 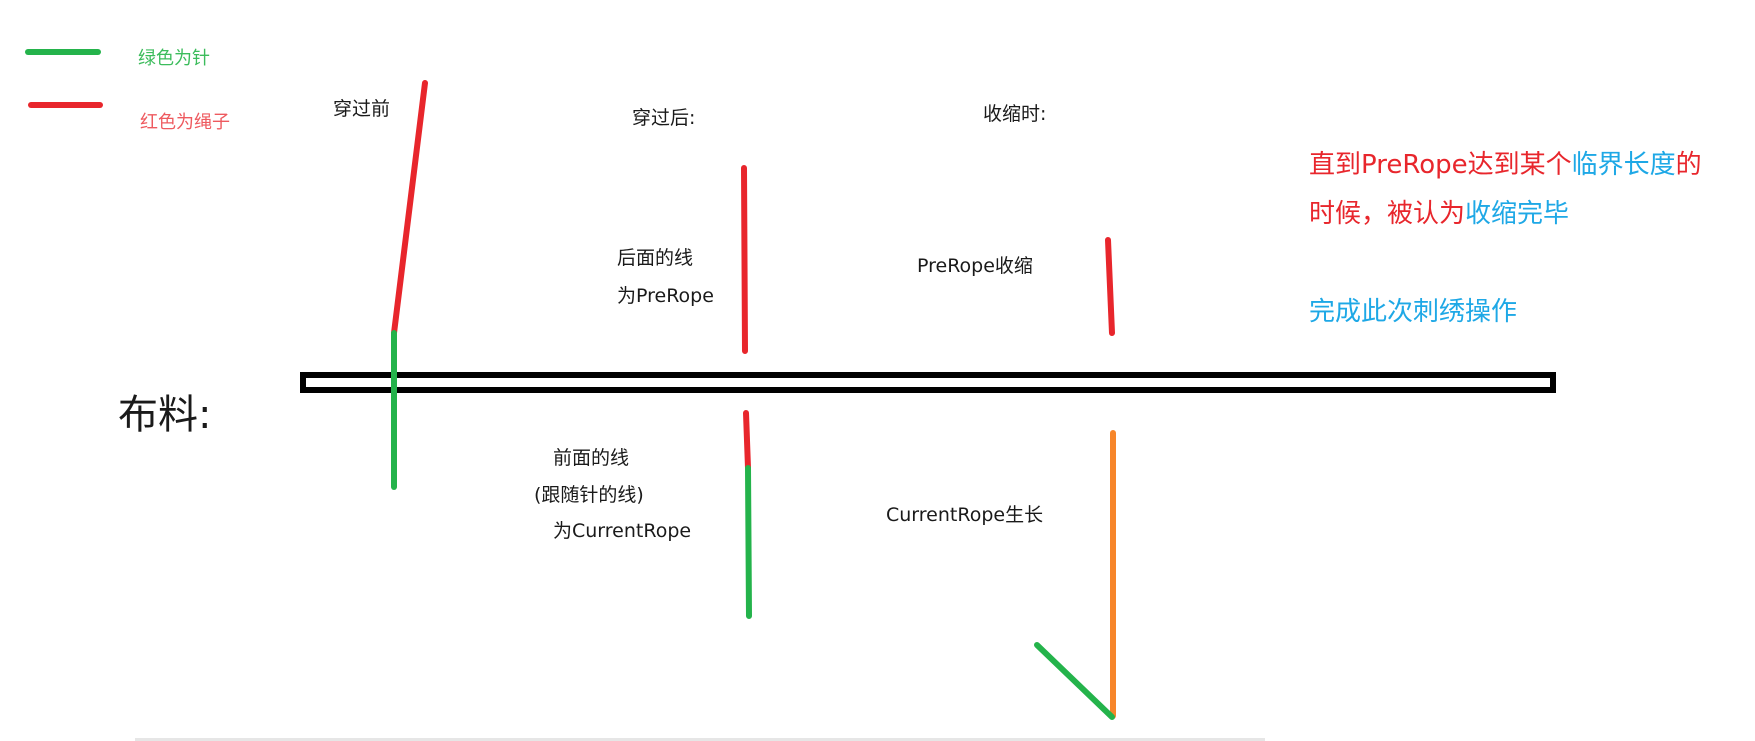 What do you see at coordinates (1413, 312) in the screenshot?
I see `note-line-3: 完成此次刺绣操作` at bounding box center [1413, 312].